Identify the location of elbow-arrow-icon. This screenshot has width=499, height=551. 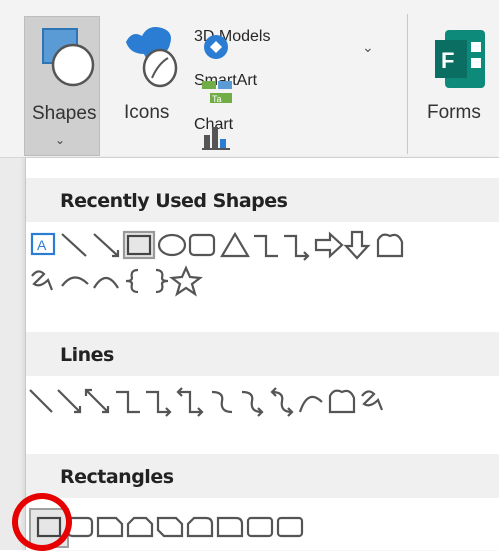
(159, 403).